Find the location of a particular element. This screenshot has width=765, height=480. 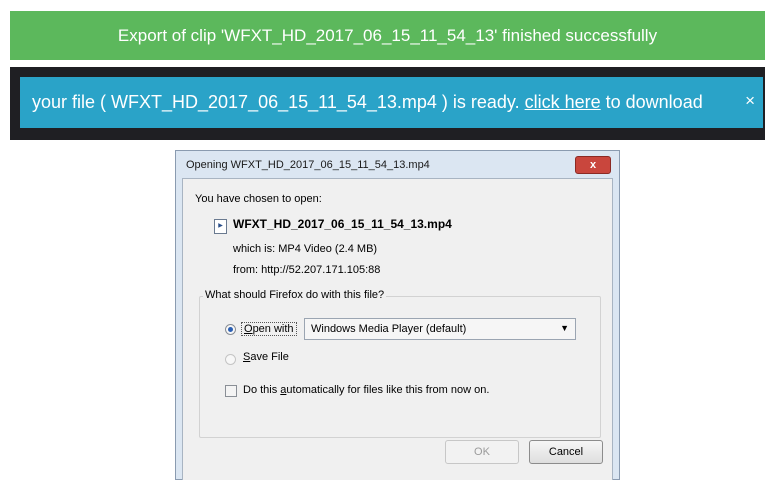

close-icon: x is located at coordinates (593, 165).